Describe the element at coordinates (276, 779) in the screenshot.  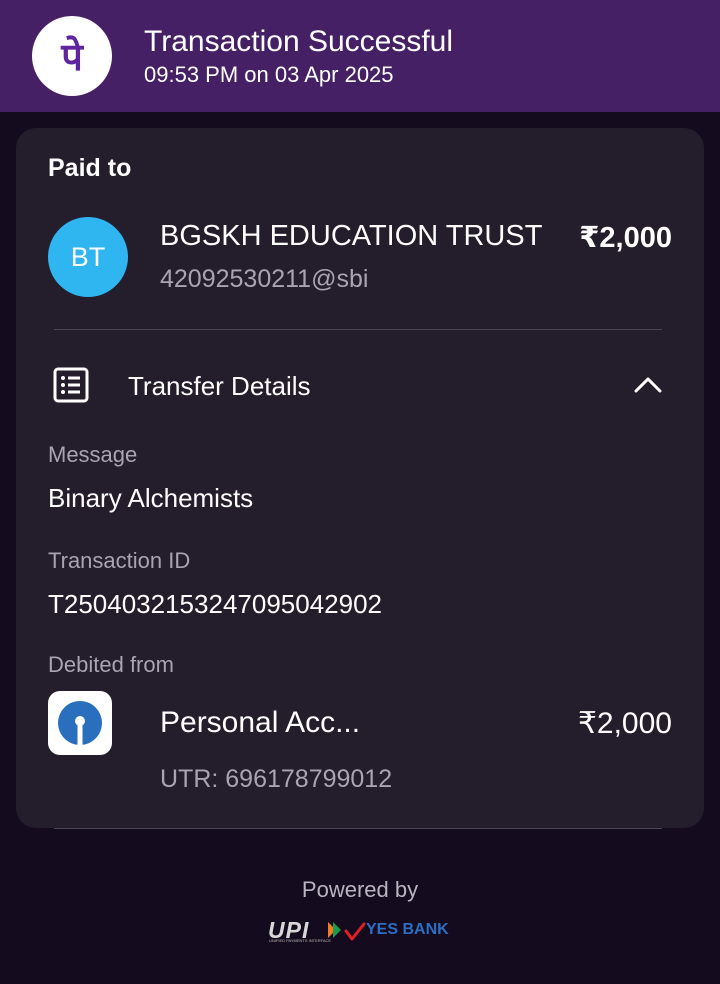
I see `utr-number: UTR: 696178799012` at that location.